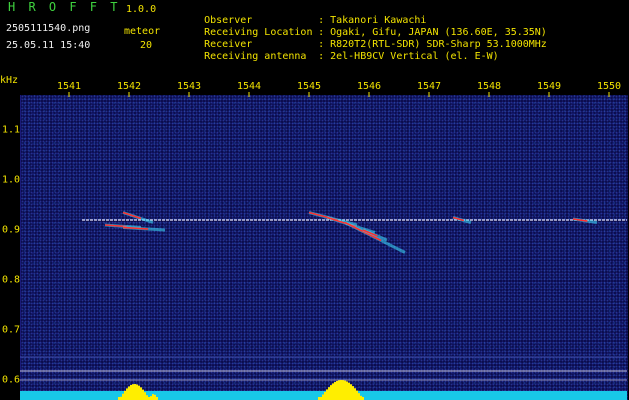  What do you see at coordinates (132, 215) in the screenshot?
I see `meteor-echo-streak` at bounding box center [132, 215].